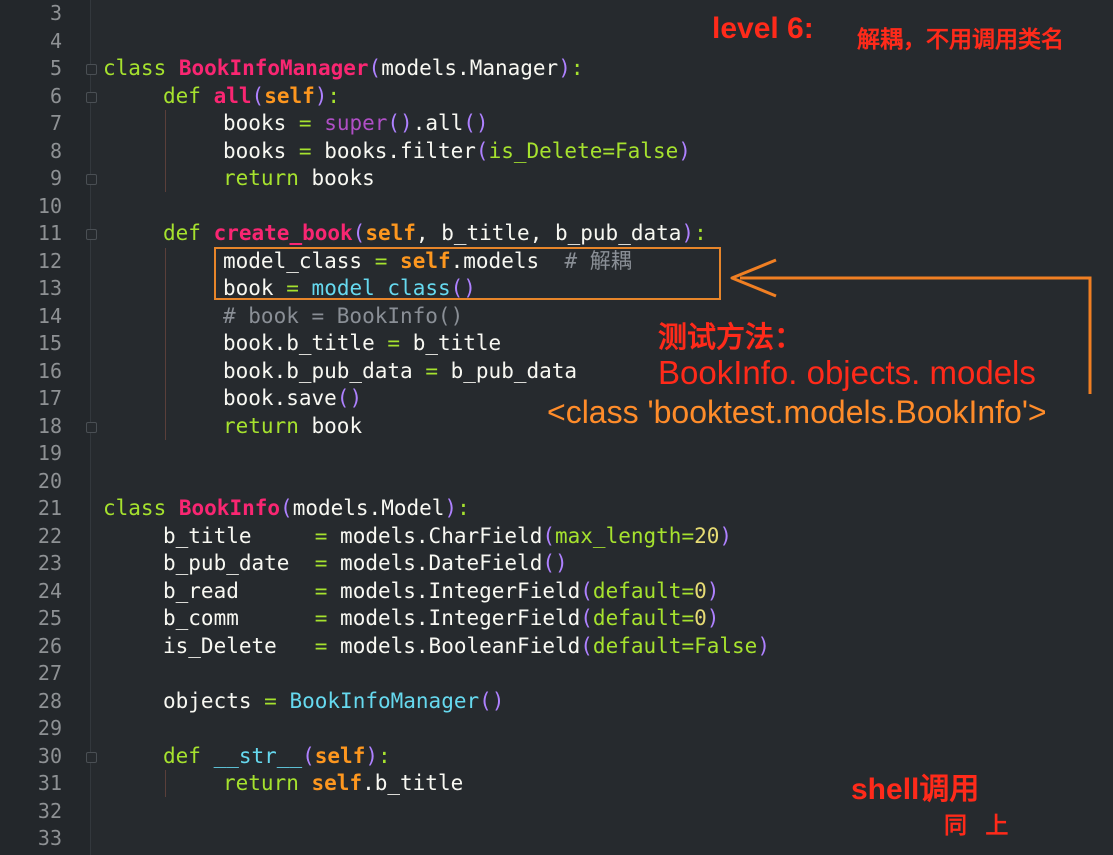 This screenshot has width=1113, height=855. What do you see at coordinates (55, 95) in the screenshot?
I see `line-number: 6` at bounding box center [55, 95].